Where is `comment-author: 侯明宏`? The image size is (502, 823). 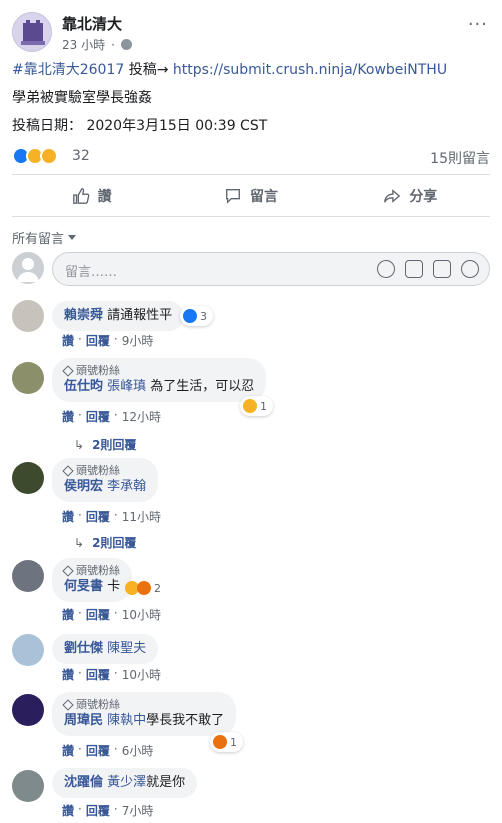 comment-author: 侯明宏 is located at coordinates (83, 486).